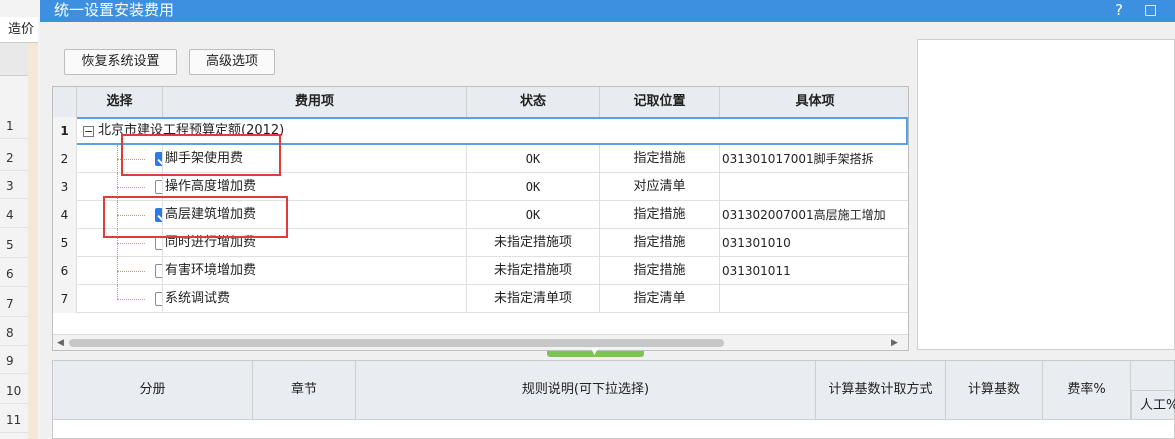 Image resolution: width=1175 pixels, height=439 pixels. Describe the element at coordinates (586, 390) in the screenshot. I see `rules-header-rule: 规则说明(可下拉选择)` at that location.